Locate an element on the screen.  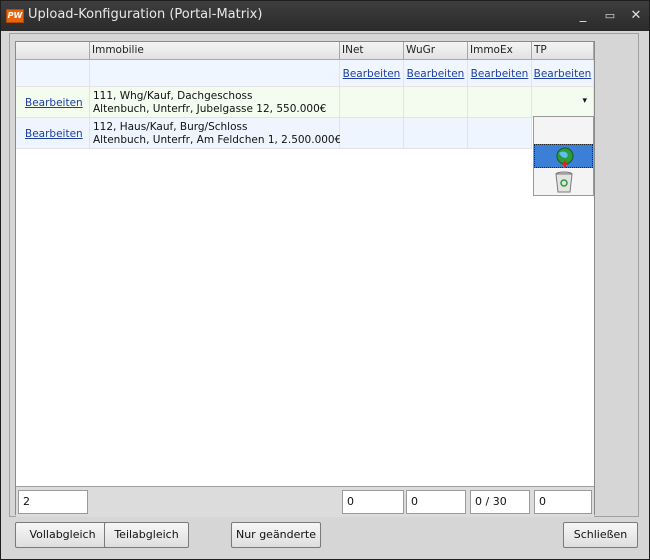
property-line1: 111, Whg/Kauf, Dachgeschoss is located at coordinates (173, 96).